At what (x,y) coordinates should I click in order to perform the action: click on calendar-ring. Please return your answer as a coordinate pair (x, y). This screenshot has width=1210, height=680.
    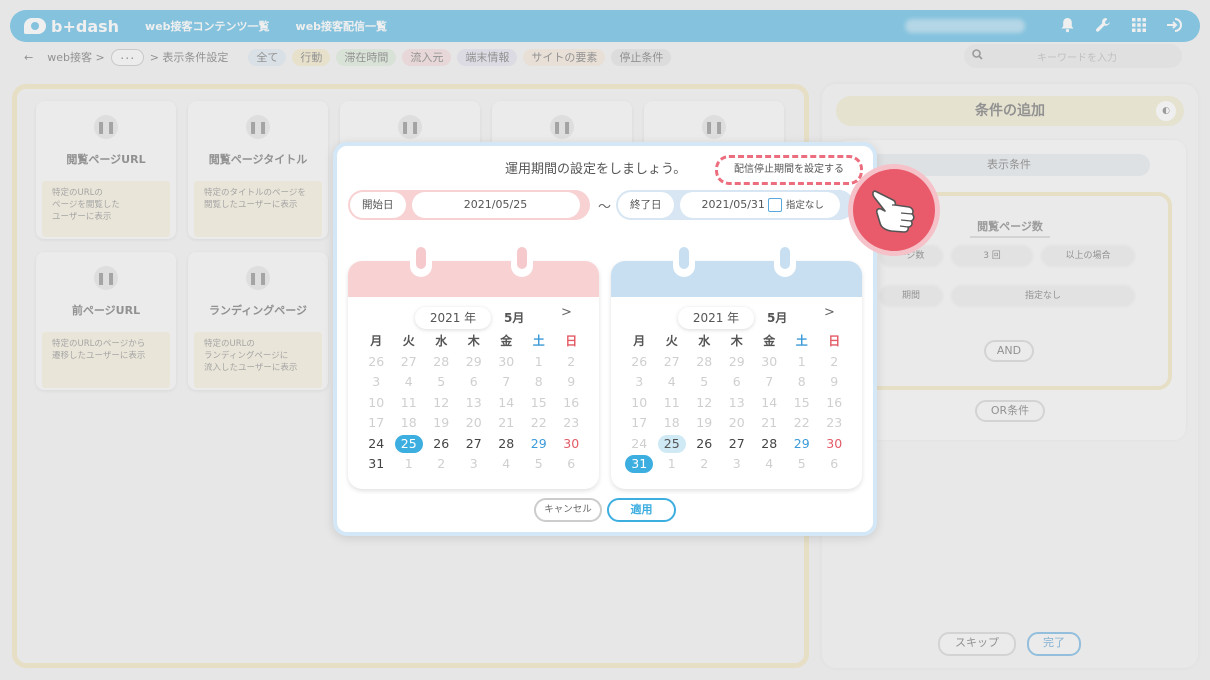
    Looking at the image, I should click on (785, 258).